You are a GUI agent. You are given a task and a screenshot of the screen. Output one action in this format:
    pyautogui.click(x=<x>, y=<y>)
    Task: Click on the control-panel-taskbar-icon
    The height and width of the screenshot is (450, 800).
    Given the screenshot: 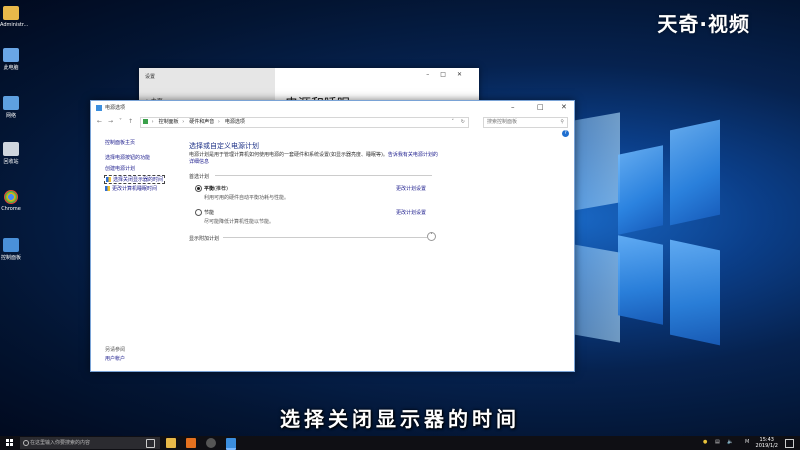 What is the action you would take?
    pyautogui.click(x=231, y=444)
    